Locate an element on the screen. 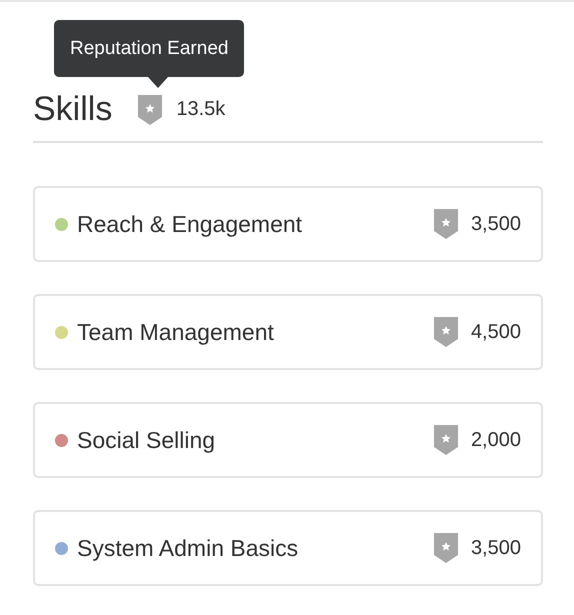 The height and width of the screenshot is (615, 574). skill-card: Reach & Engagement 3,500 is located at coordinates (288, 224).